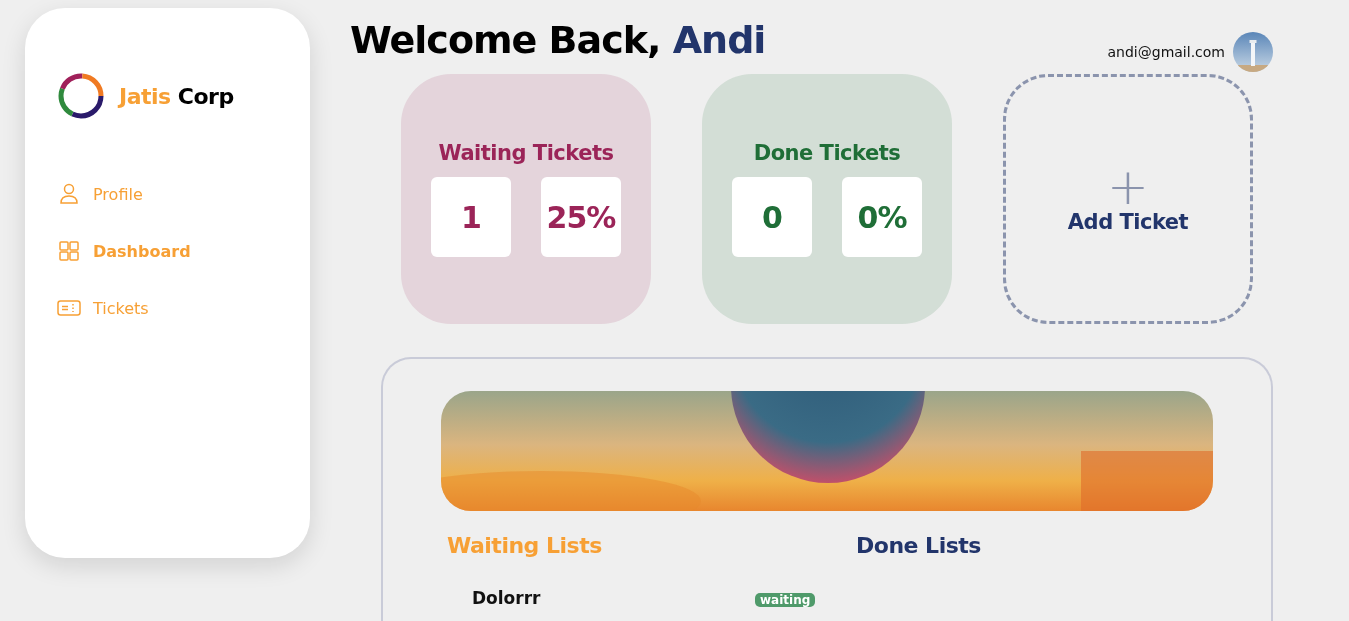 Image resolution: width=1349 pixels, height=621 pixels. Describe the element at coordinates (81, 96) in the screenshot. I see `logo-icon` at that location.